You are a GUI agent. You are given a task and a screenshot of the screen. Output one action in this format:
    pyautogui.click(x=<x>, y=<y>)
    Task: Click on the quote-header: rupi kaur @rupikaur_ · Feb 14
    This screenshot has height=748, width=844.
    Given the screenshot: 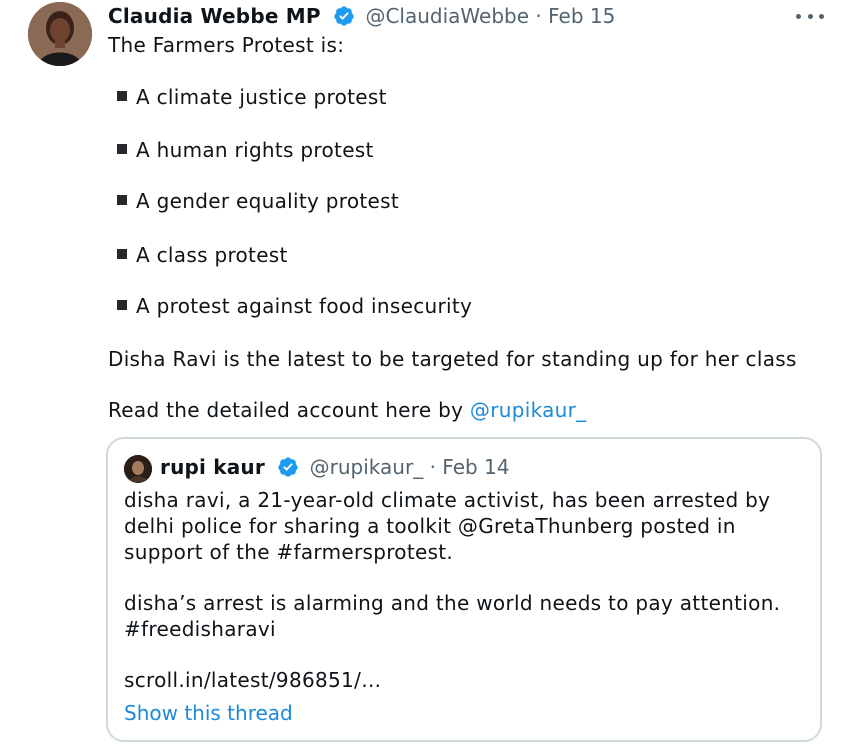 What is the action you would take?
    pyautogui.click(x=335, y=469)
    